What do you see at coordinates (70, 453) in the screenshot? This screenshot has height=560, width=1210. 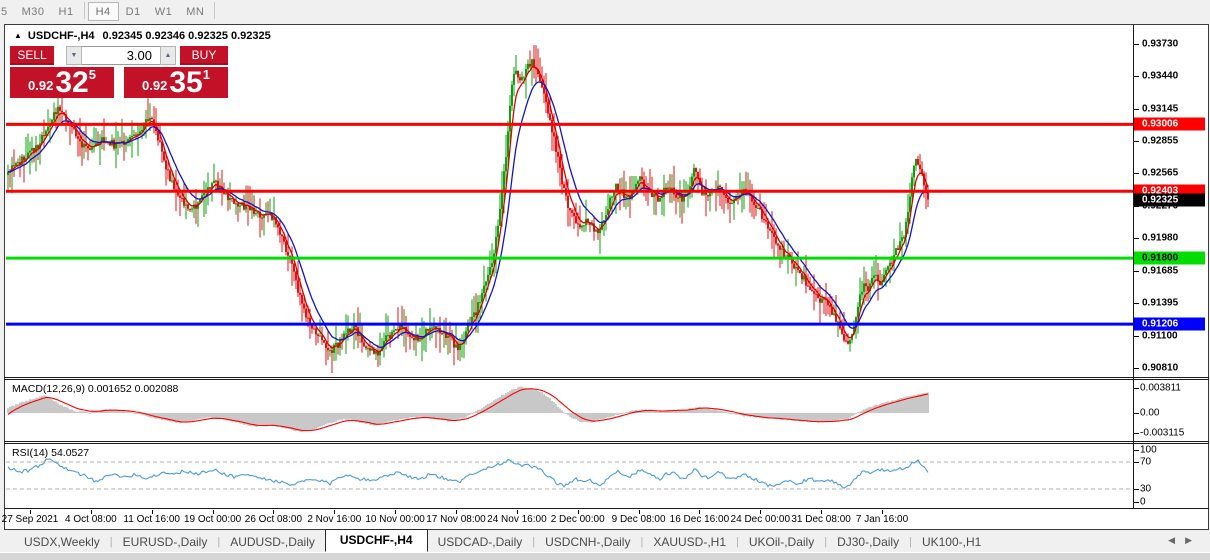 I see `rsi-value: 54.0527` at bounding box center [70, 453].